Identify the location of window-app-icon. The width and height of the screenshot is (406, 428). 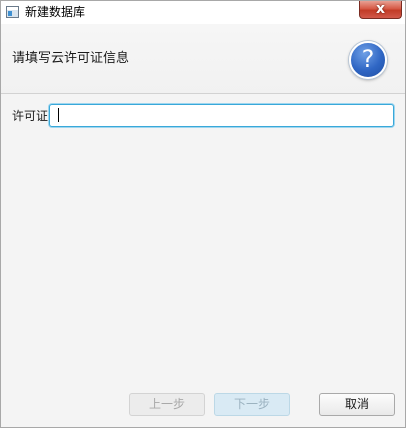
(12, 12).